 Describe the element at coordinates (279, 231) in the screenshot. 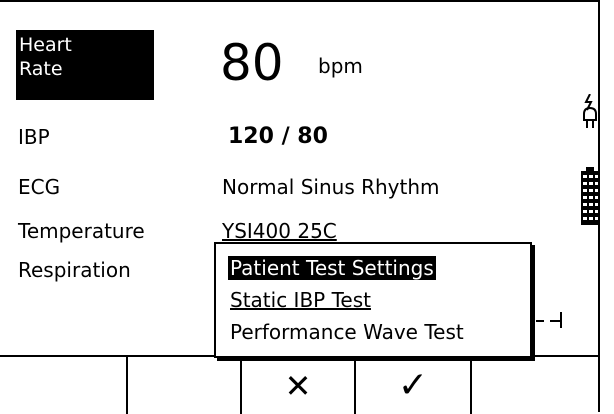

I see `temperature-value: YSI400 25C` at that location.